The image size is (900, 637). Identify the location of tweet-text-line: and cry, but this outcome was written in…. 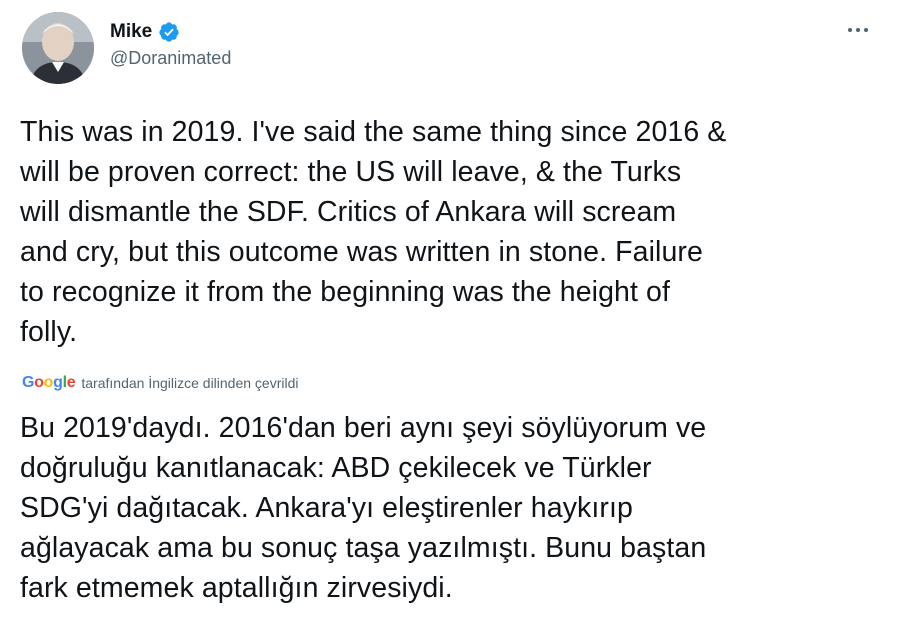
(361, 252).